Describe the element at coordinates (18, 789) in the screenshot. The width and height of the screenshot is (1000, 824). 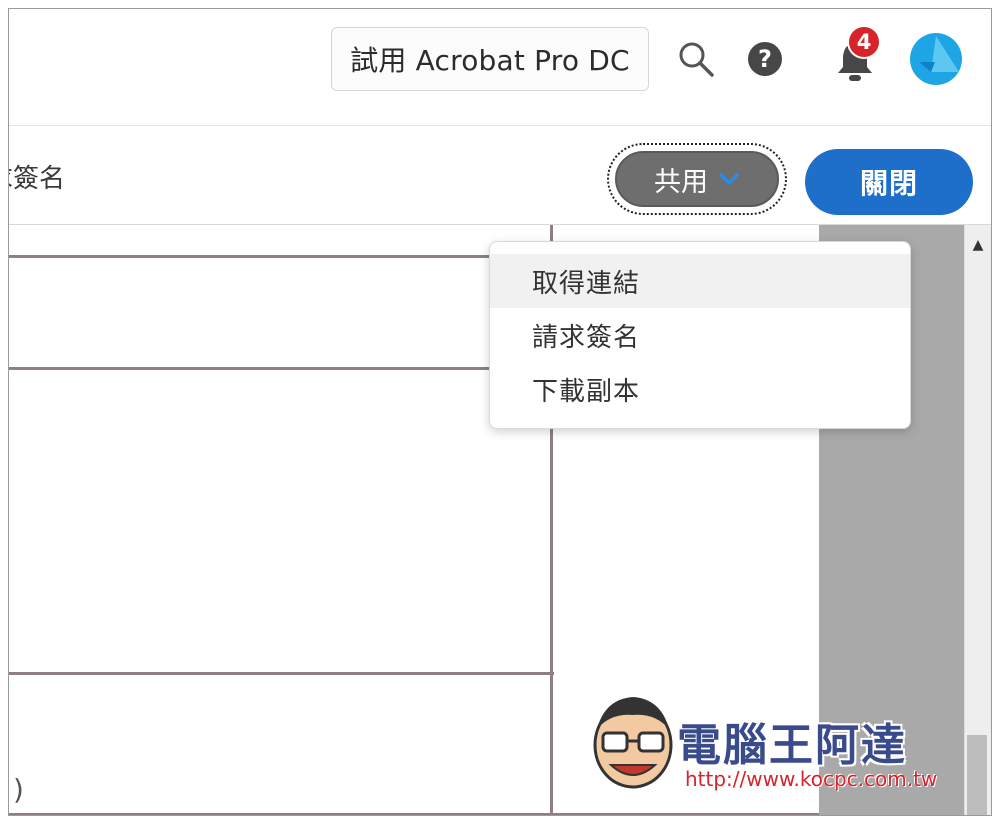
I see `document-text-fragment: )` at that location.